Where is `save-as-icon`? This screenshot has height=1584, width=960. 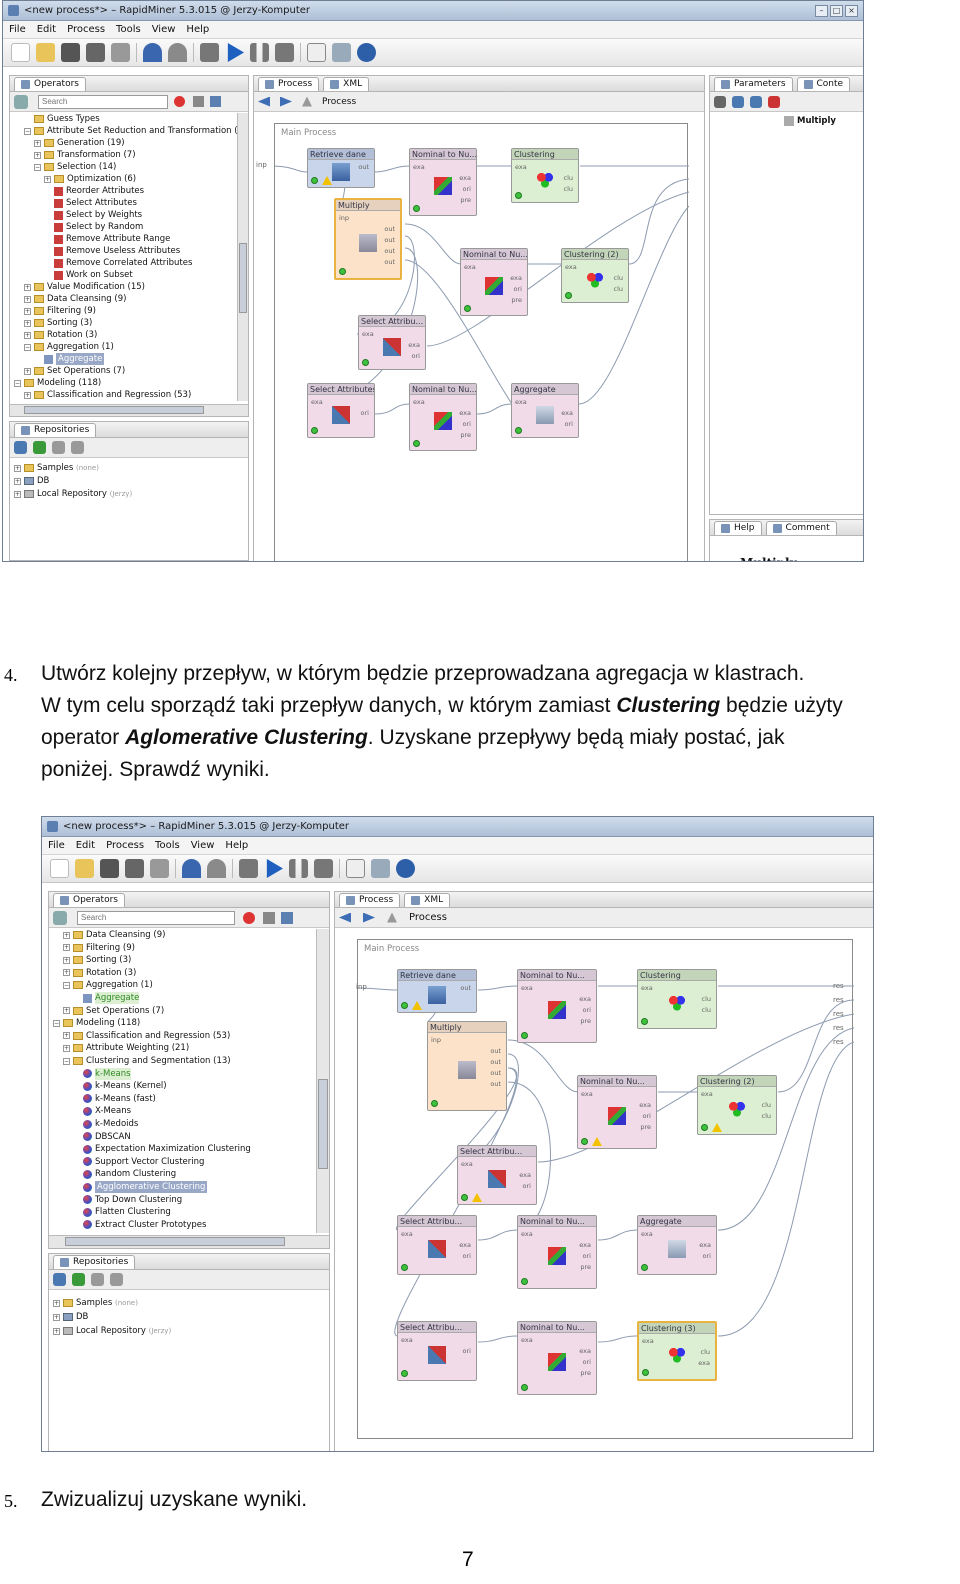 save-as-icon is located at coordinates (134, 868).